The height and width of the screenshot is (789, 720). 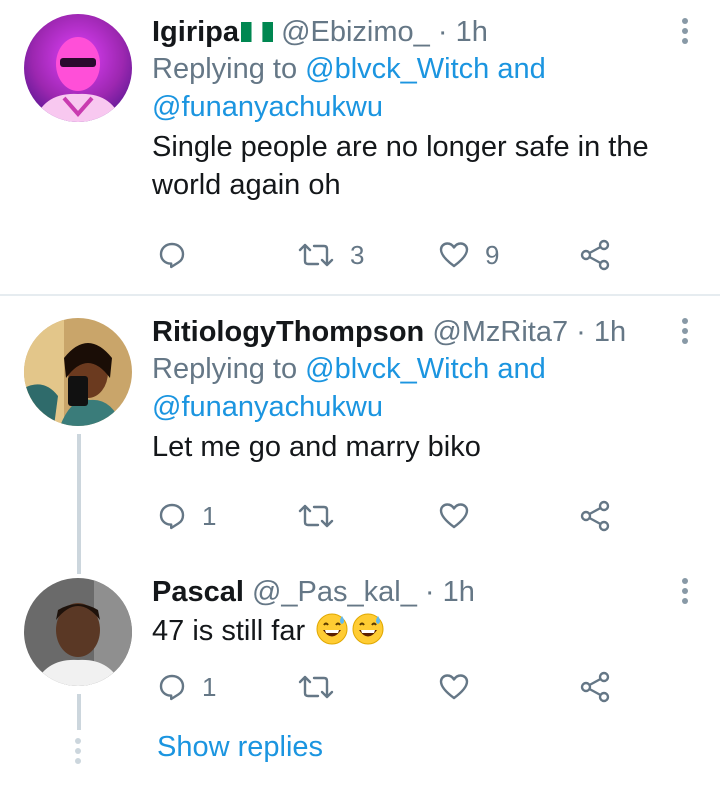 I want to click on tweet-header: Pascal @_Pas_kal_ · 1h, so click(x=406, y=592).